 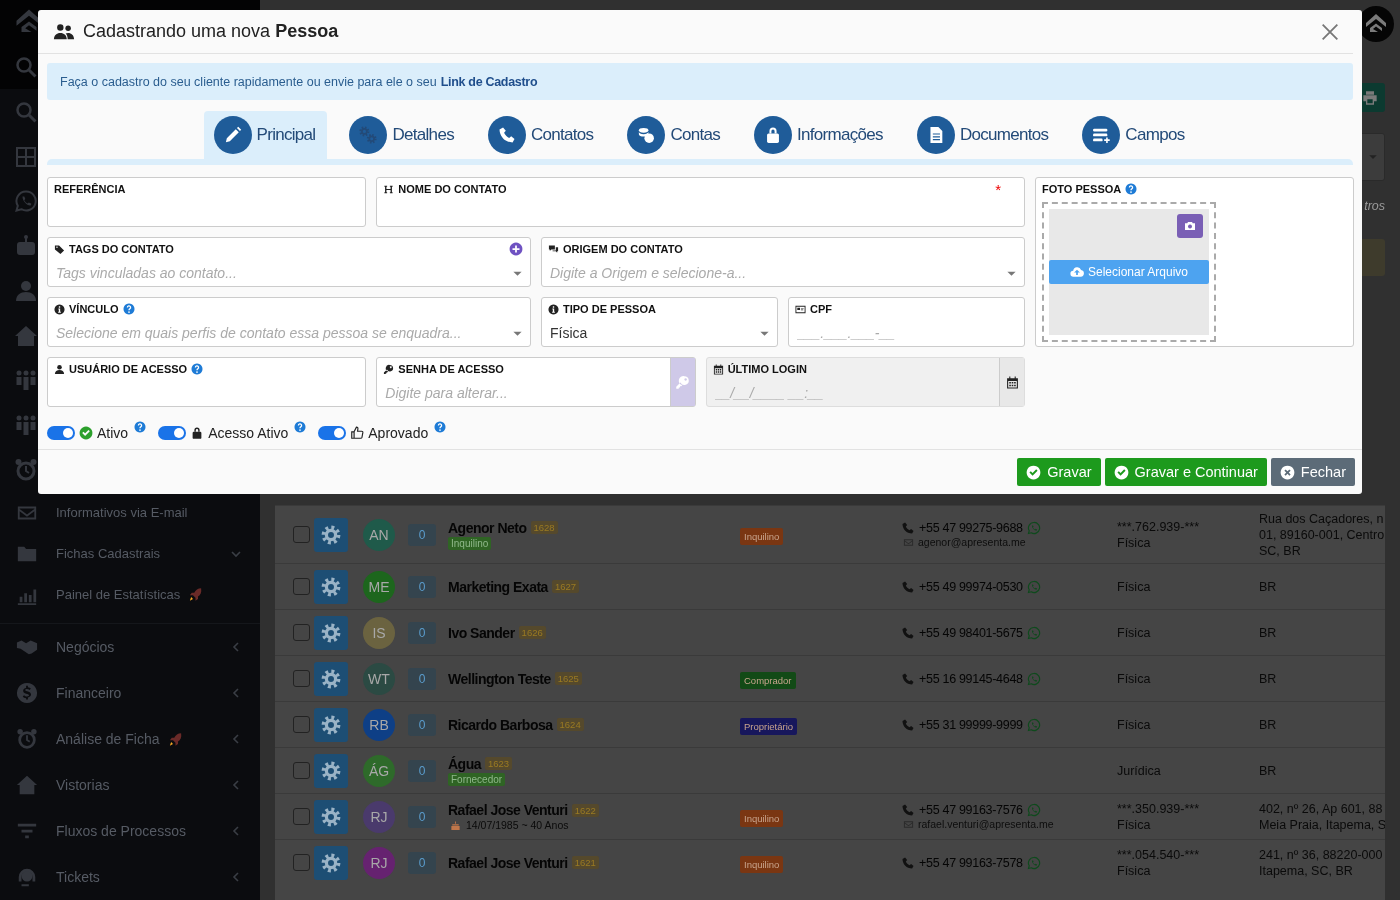 I want to click on save-button: Gravar e Continuar, so click(x=1185, y=472).